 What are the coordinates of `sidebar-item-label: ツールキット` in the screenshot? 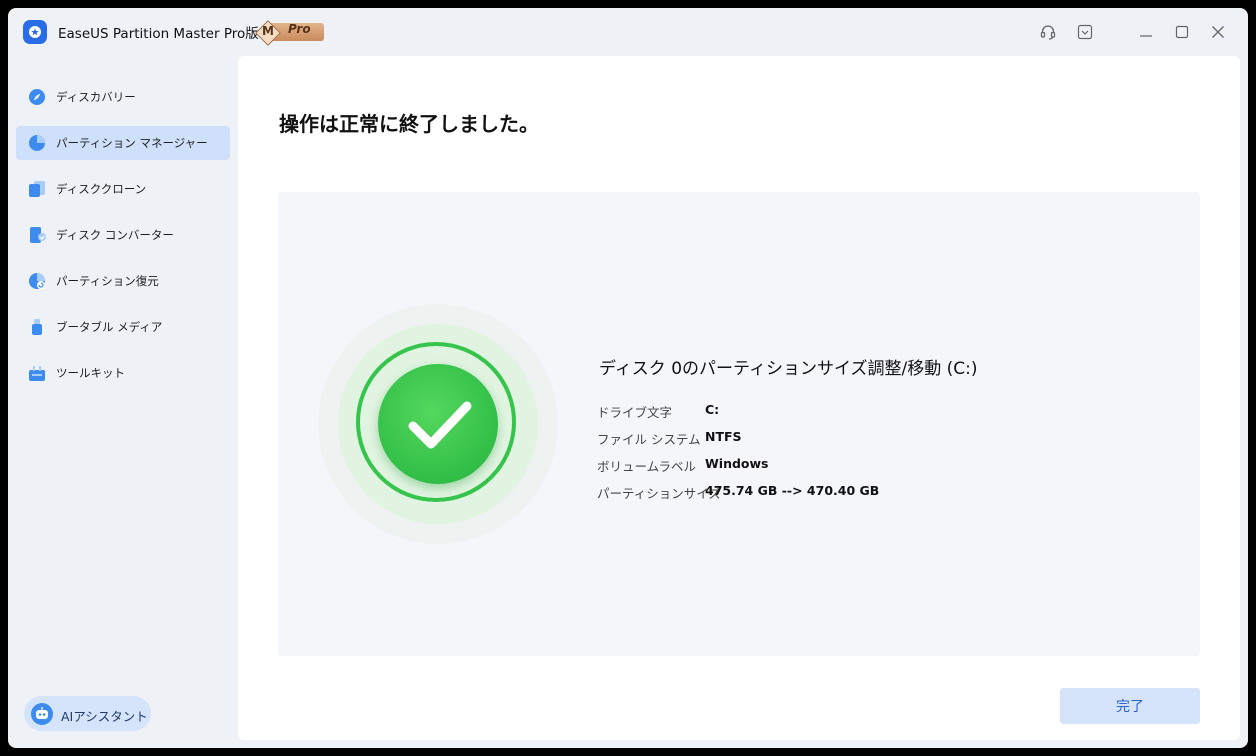 It's located at (90, 373).